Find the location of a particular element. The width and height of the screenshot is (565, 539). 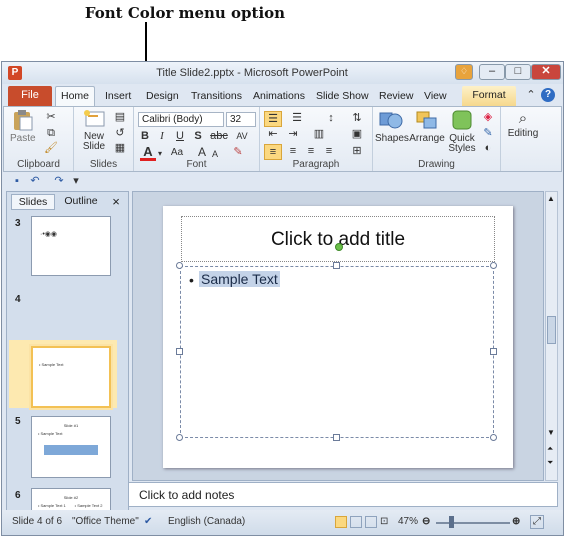

zoom-level: 47% is located at coordinates (408, 521).